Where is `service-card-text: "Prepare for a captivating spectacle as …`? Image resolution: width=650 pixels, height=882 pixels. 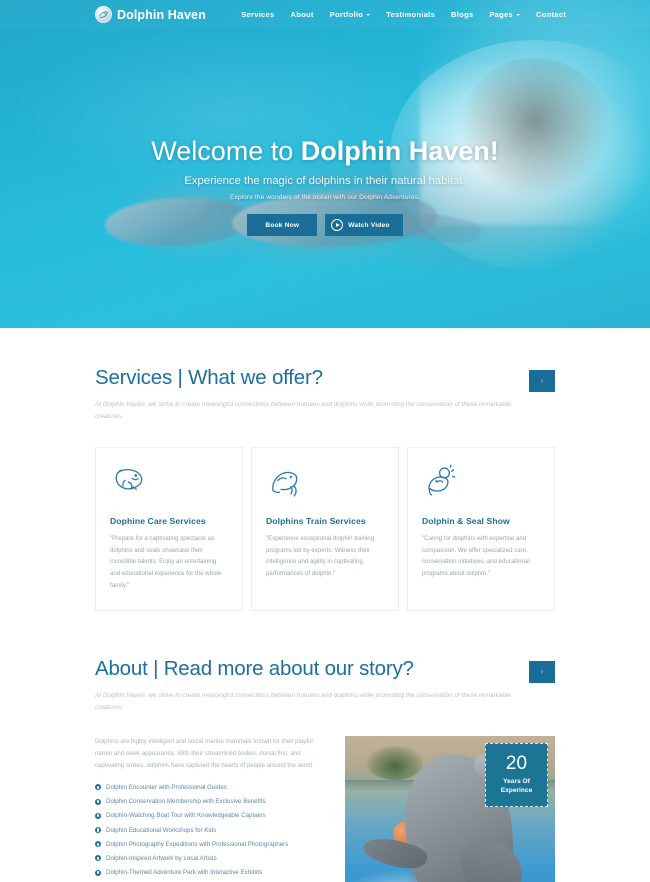
service-card-text: "Prepare for a captivating spectacle as … is located at coordinates (166, 562).